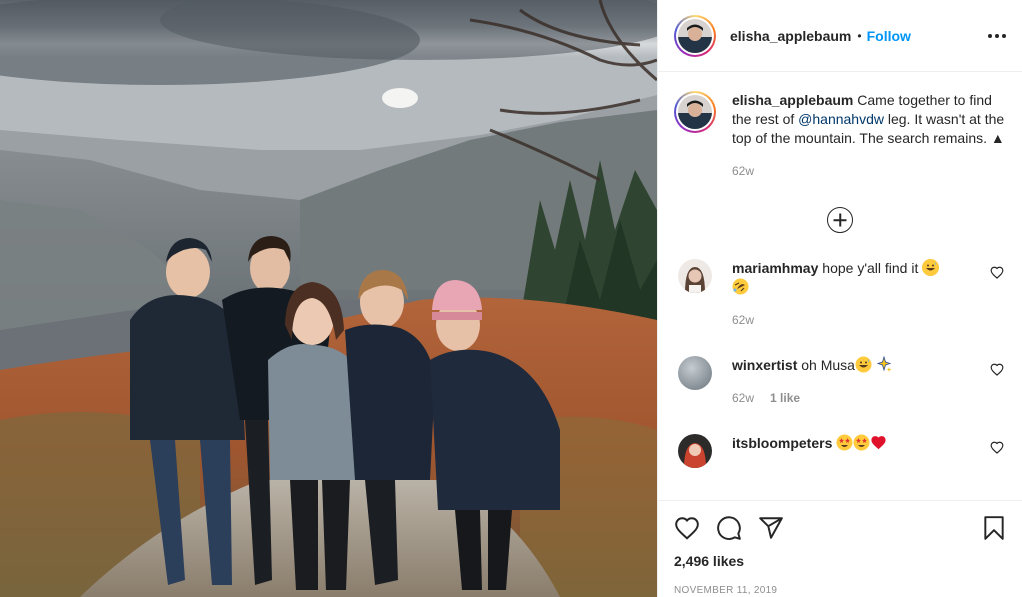 This screenshot has width=1022, height=597. I want to click on author-avatar, so click(695, 35).